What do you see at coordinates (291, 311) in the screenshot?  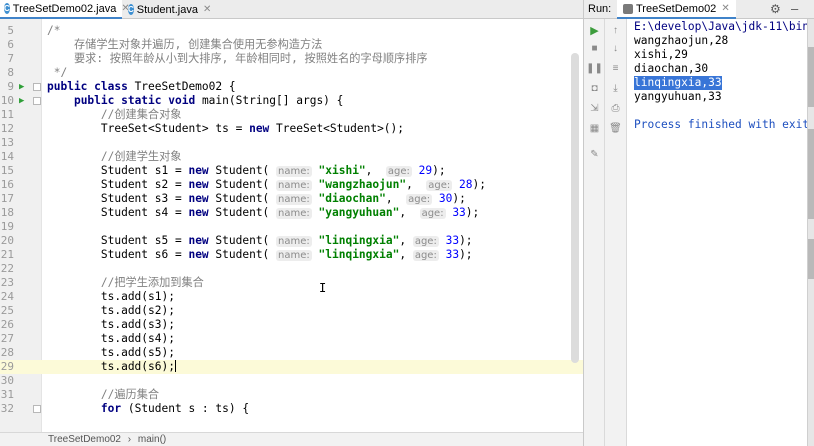 I see `code-line: 25 ts.add(s2);` at bounding box center [291, 311].